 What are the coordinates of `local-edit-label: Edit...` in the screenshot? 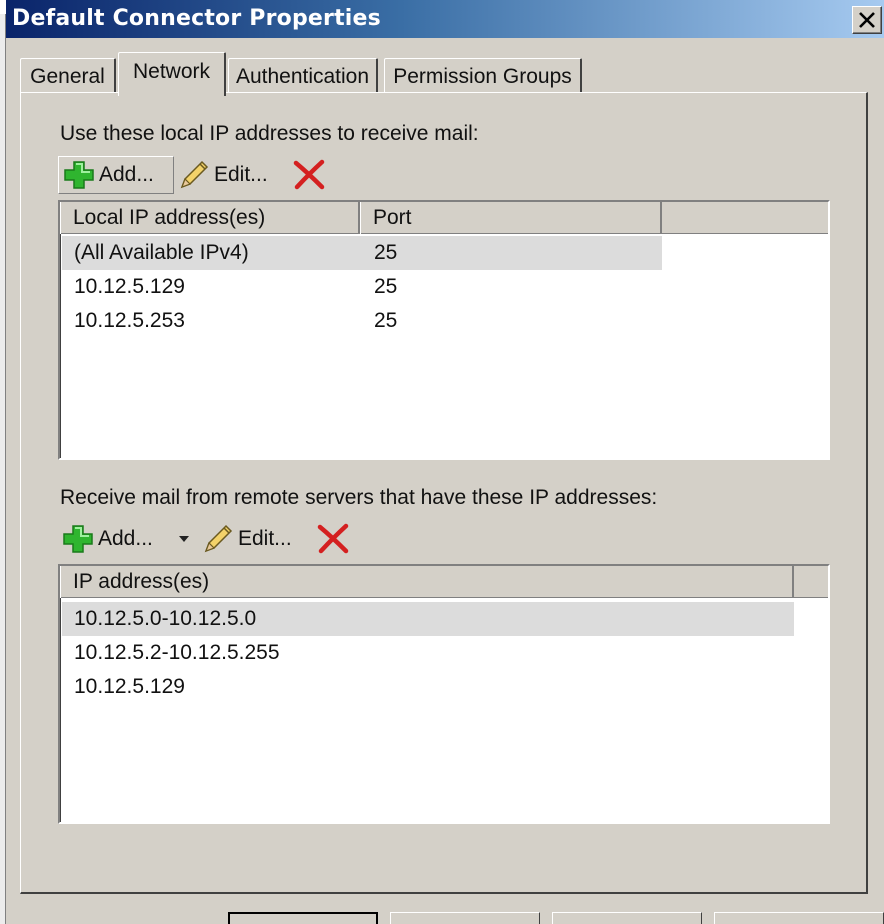 It's located at (241, 174).